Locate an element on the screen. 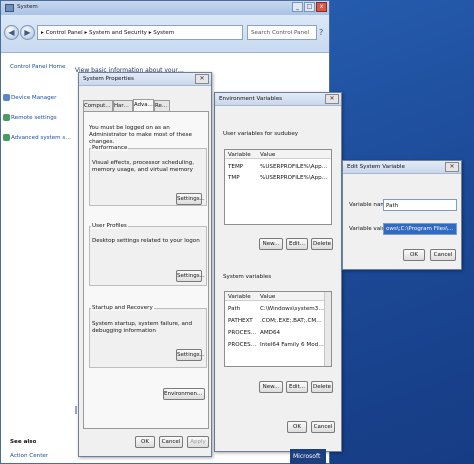 This screenshot has width=474, height=464. computer-icon is located at coordinates (9, 8).